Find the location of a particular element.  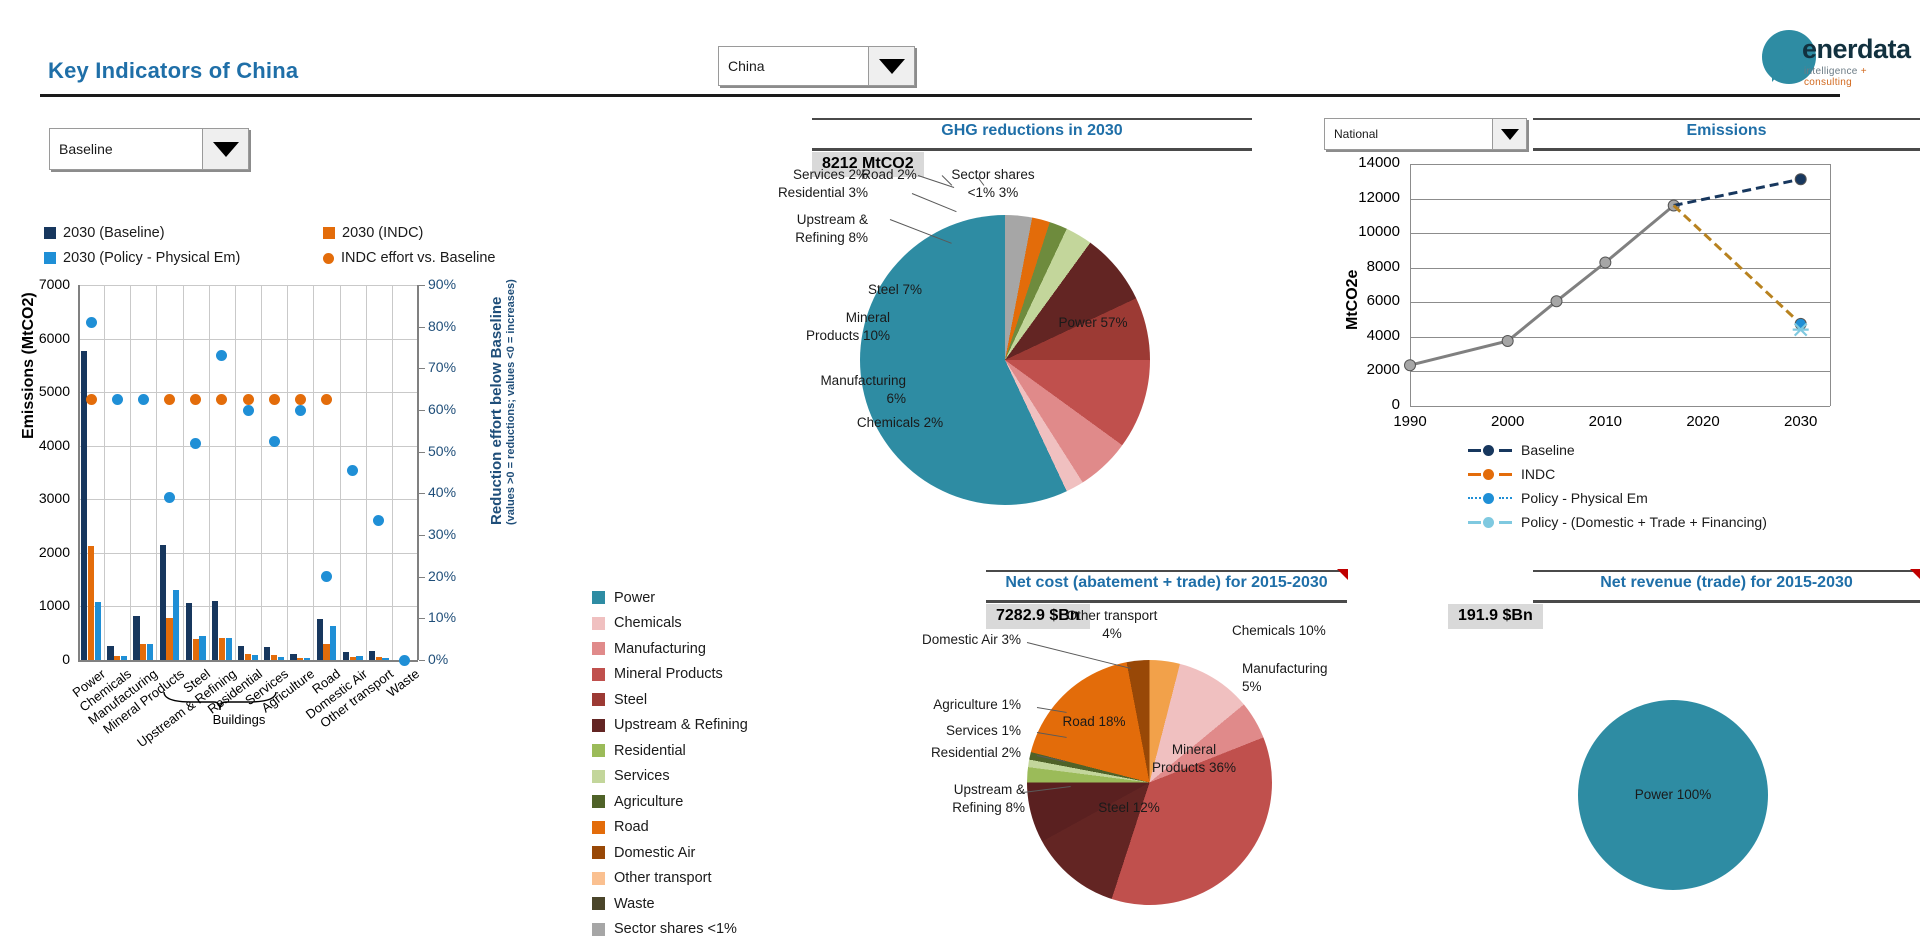

netrev-panel-title: Net revenue (trade) for 2015-2030 is located at coordinates (1726, 582).